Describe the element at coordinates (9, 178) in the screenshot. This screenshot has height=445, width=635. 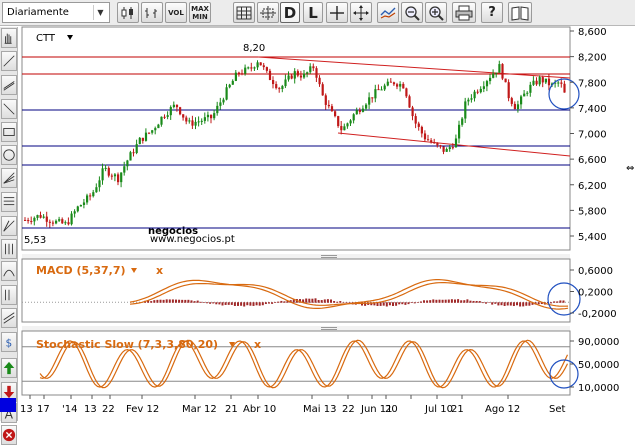
I see `fan-icon` at that location.